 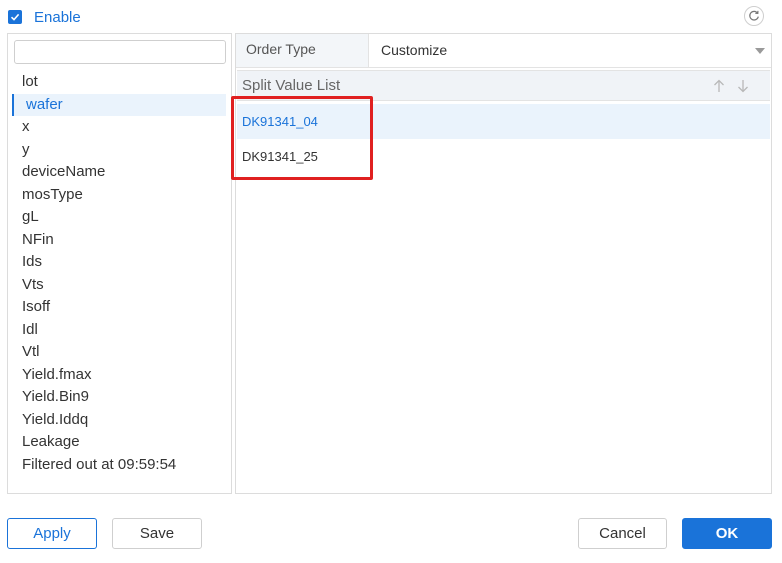 What do you see at coordinates (727, 533) in the screenshot?
I see `ok-button: OK` at bounding box center [727, 533].